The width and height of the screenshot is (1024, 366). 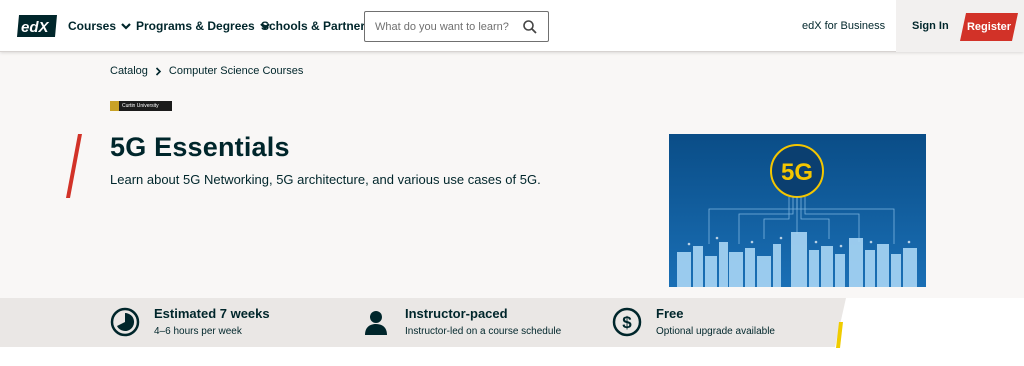 I want to click on crest-icon, so click(x=114, y=106).